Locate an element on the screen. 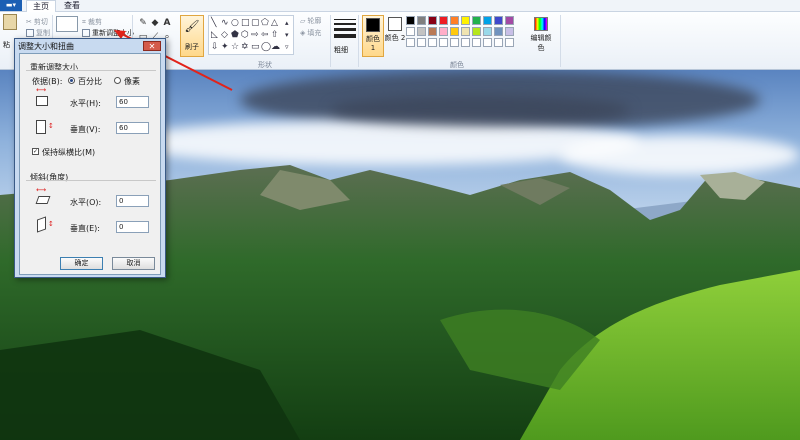  paste-button-label: 粘 is located at coordinates (6, 45).